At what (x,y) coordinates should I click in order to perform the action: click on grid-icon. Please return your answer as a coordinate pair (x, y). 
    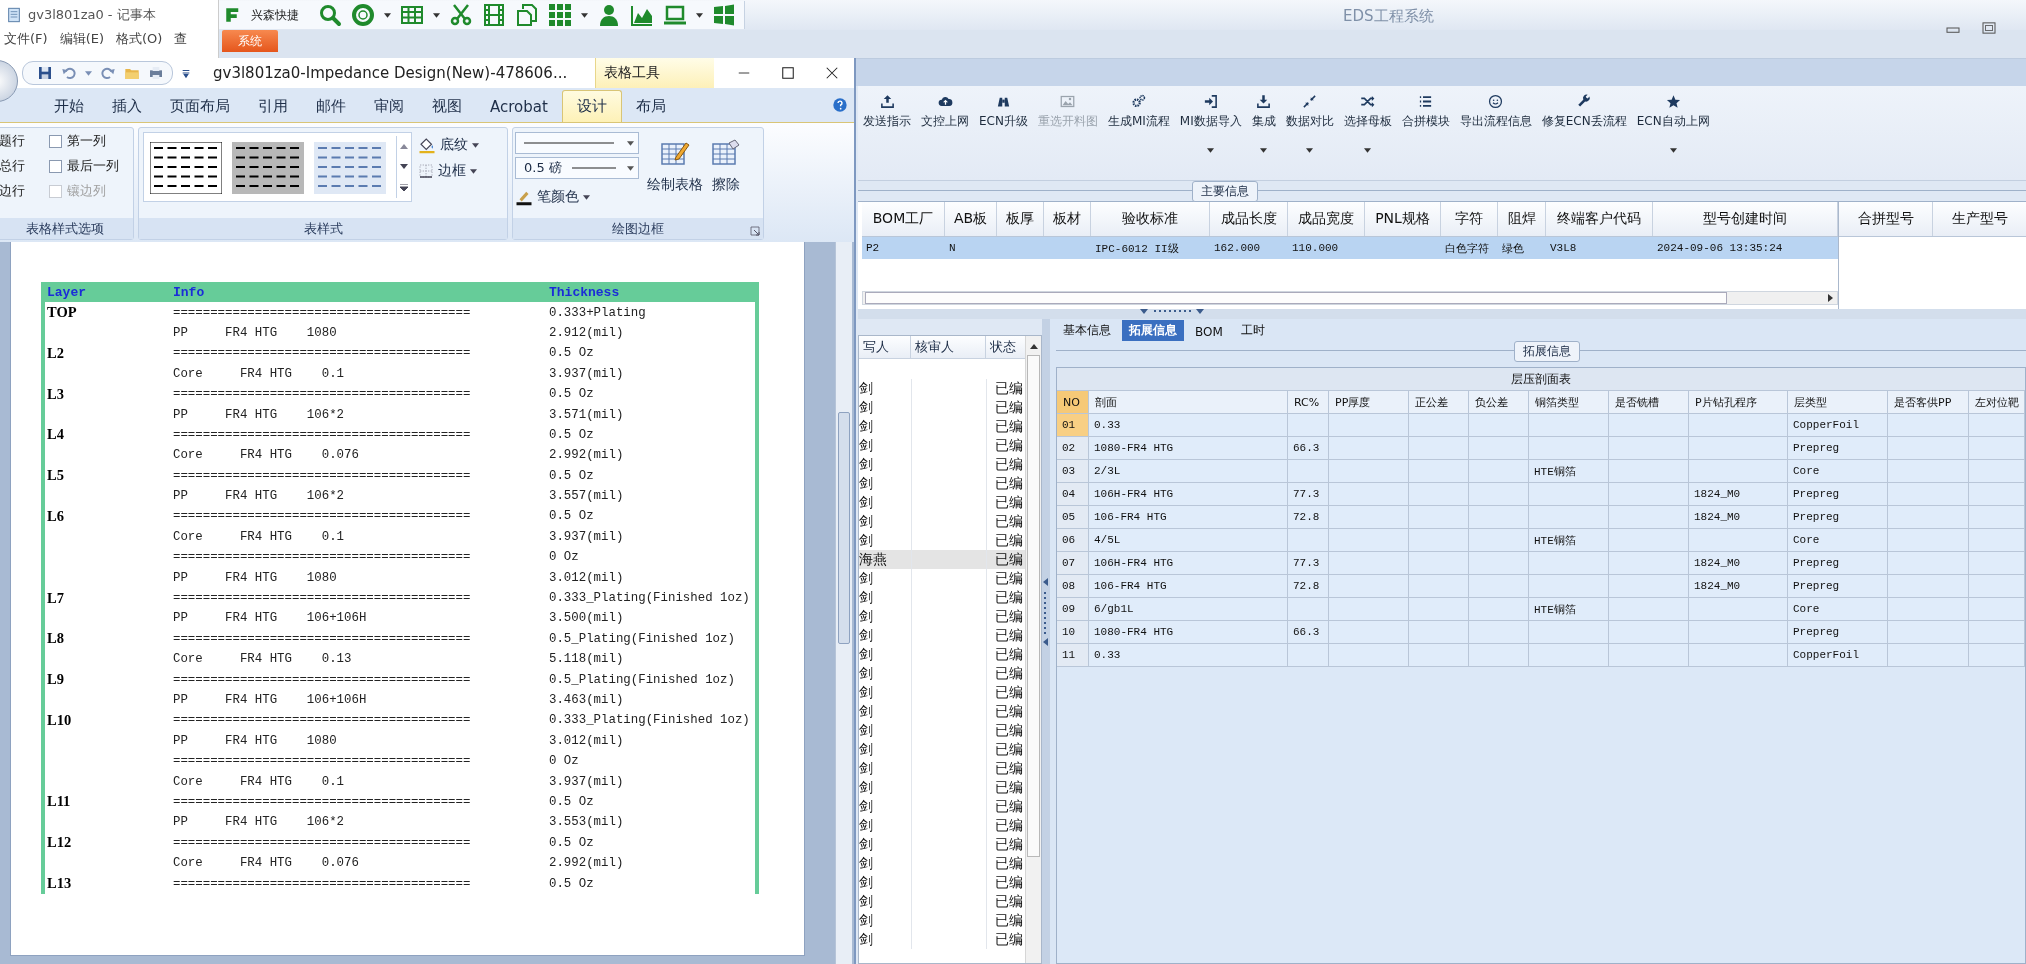
    Looking at the image, I should click on (560, 15).